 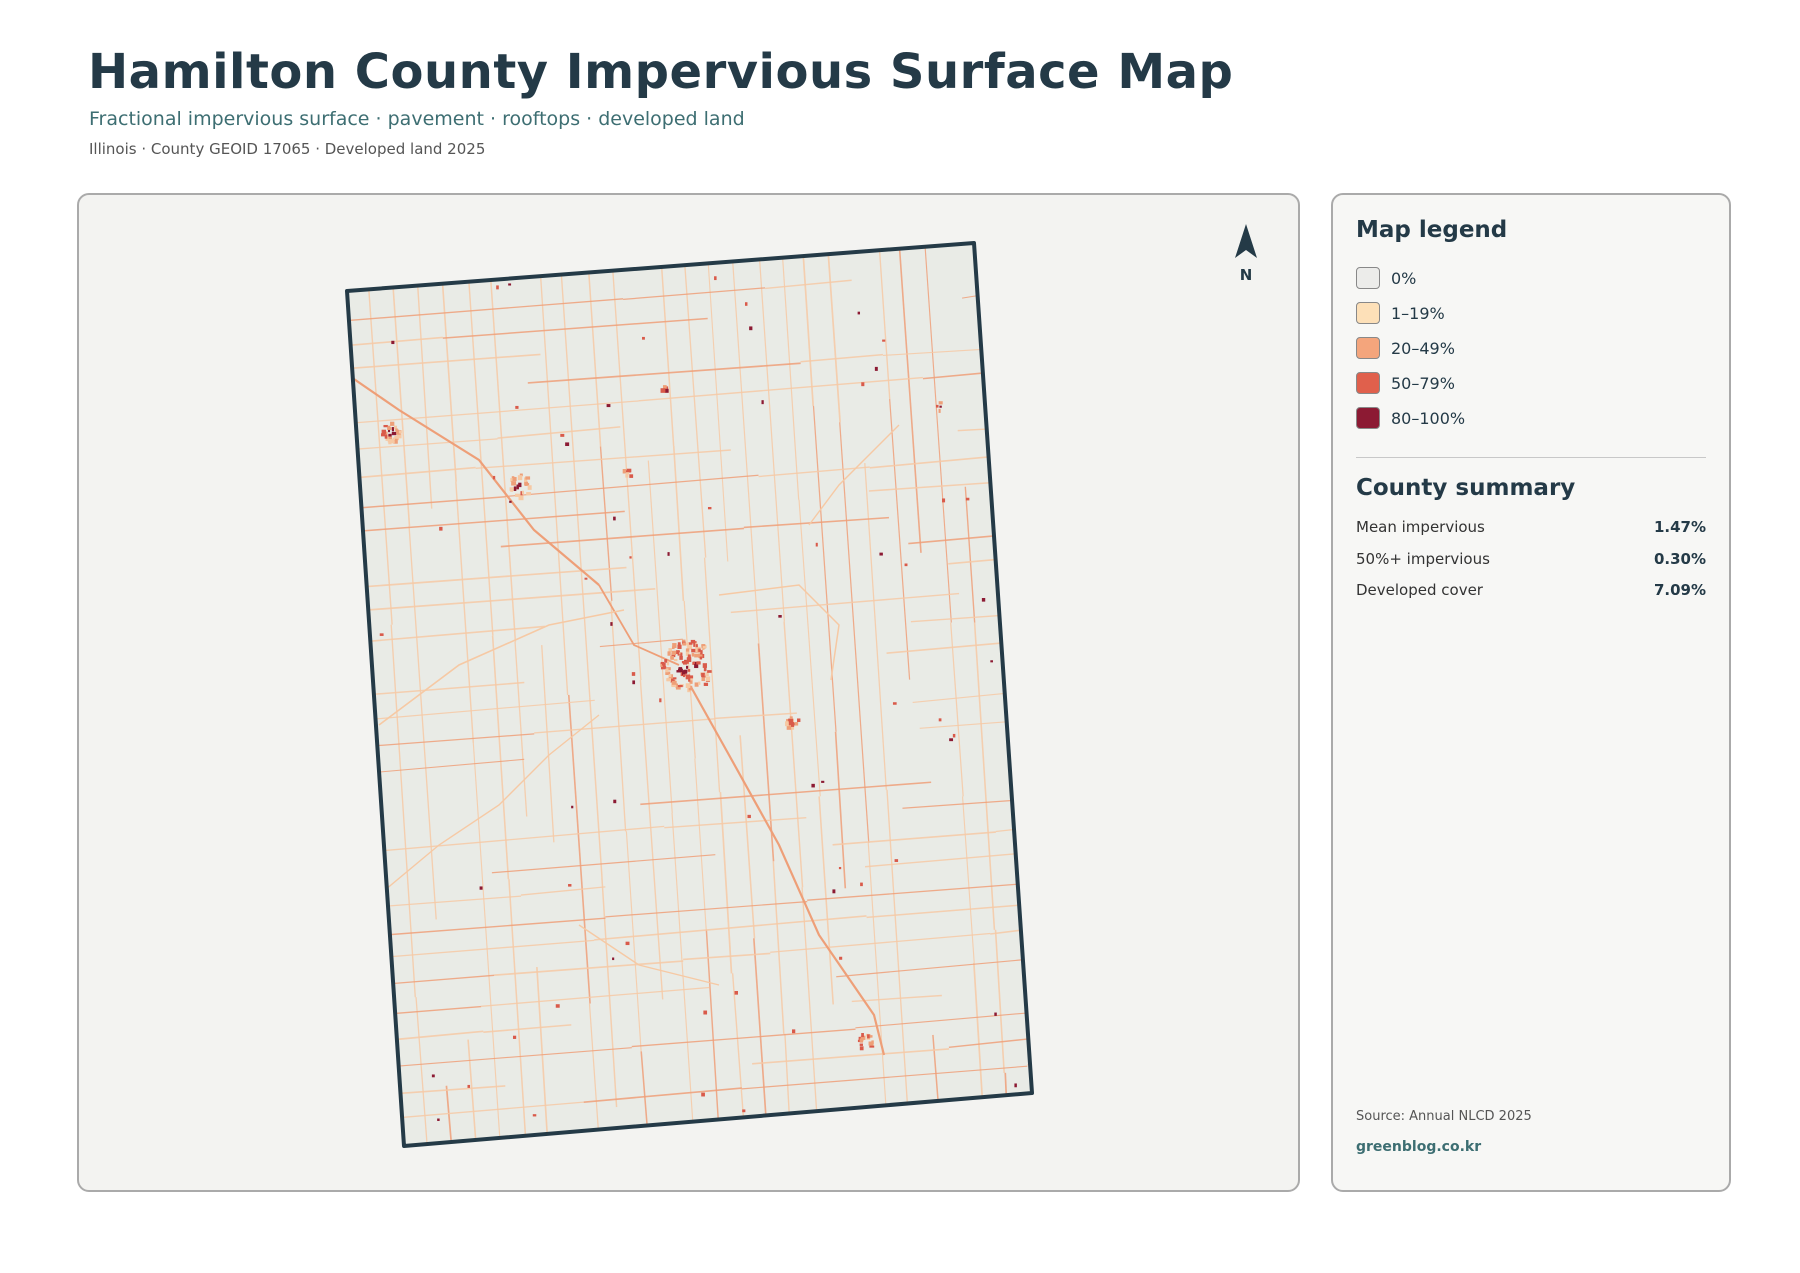 I want to click on page-title: Hamilton County Impervious Surface Map, so click(x=661, y=72).